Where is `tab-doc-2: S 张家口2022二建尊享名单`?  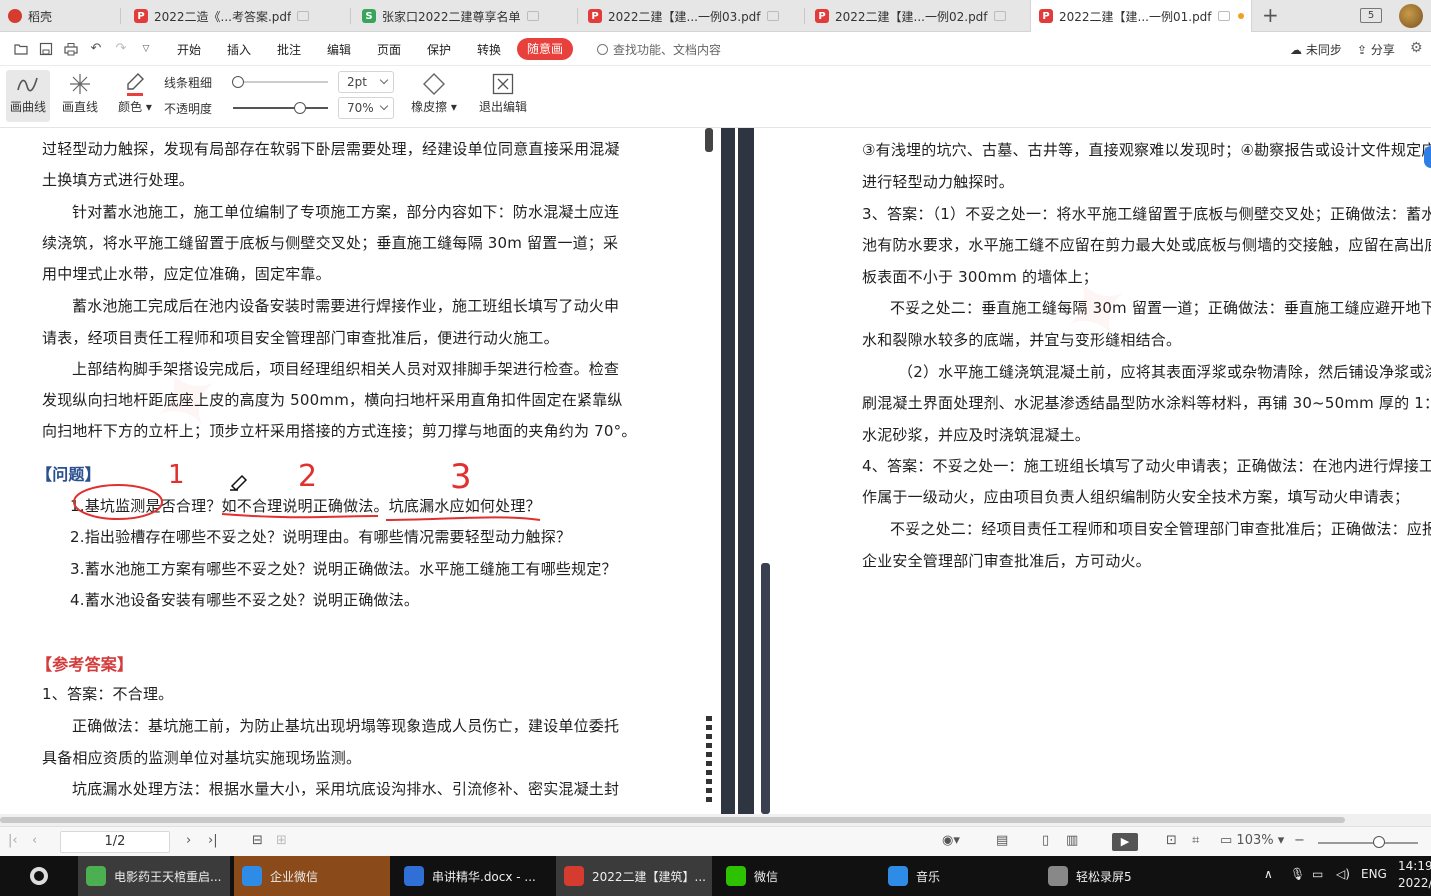
tab-doc-2: S 张家口2022二建尊享名单 is located at coordinates (461, 16).